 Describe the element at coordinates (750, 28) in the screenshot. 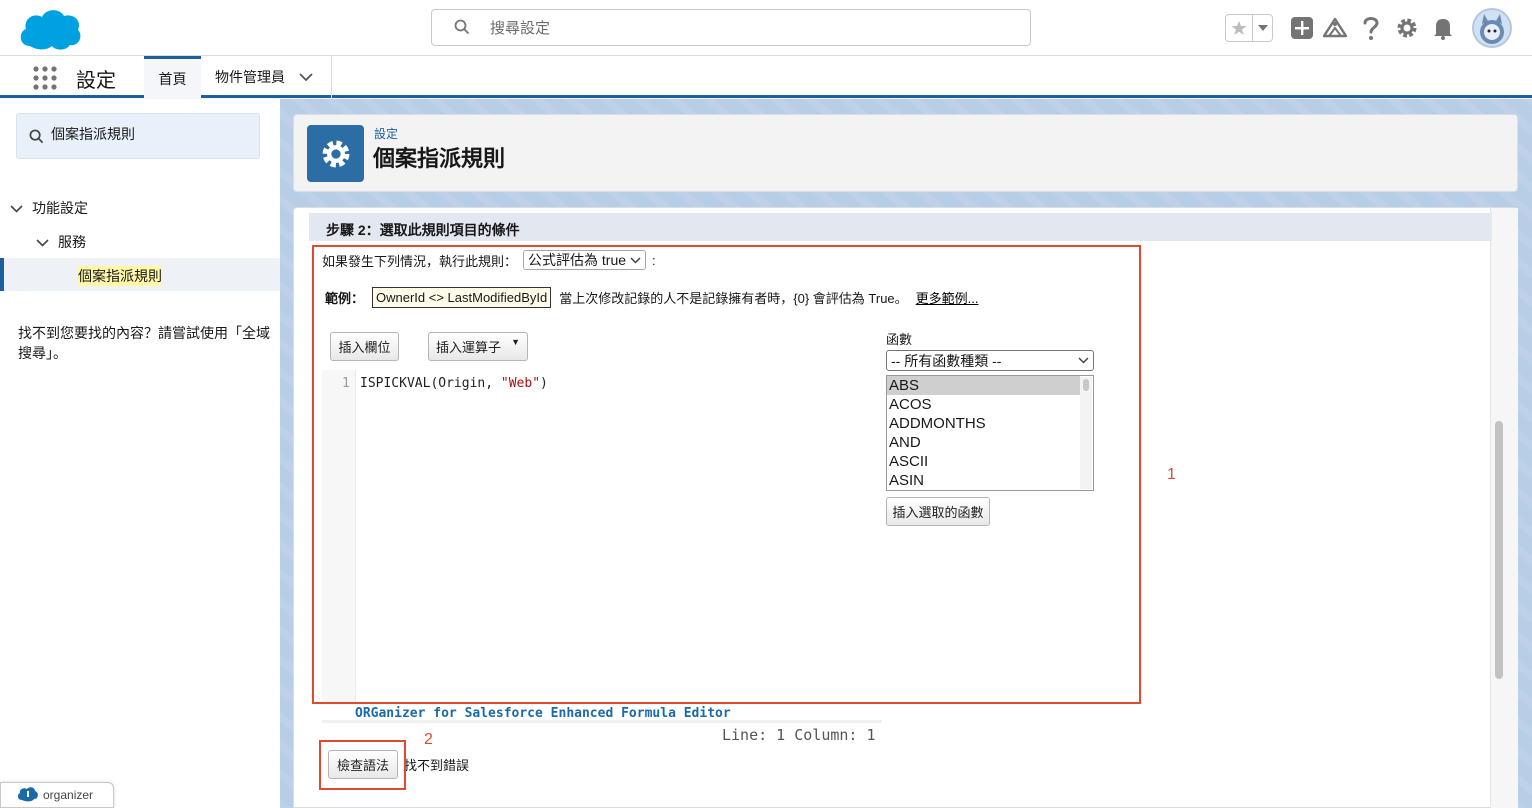

I see `global-search-input` at that location.